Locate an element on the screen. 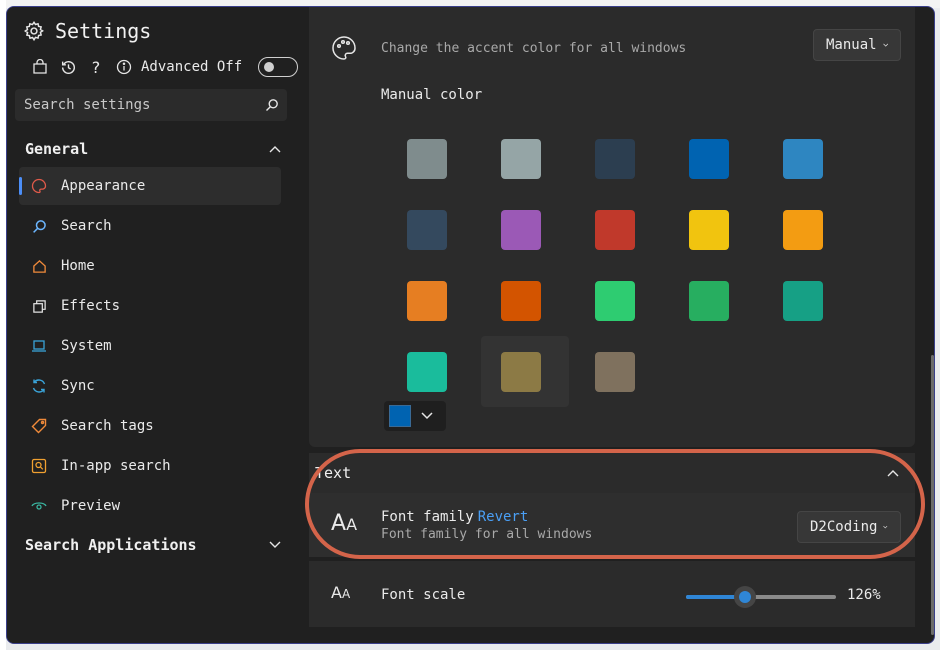 The image size is (940, 650). sidebar-item-system: System is located at coordinates (150, 346).